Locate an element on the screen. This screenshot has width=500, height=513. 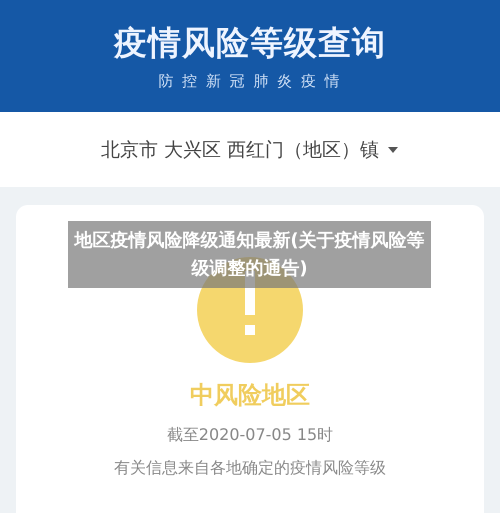
caret-icon is located at coordinates (393, 150).